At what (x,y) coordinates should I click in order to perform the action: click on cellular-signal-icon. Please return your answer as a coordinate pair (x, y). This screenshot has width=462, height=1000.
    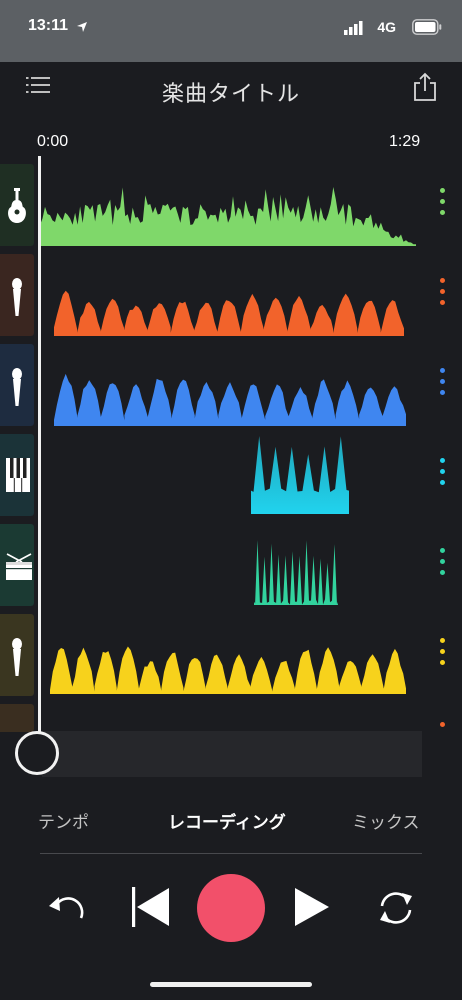
    Looking at the image, I should click on (353, 28).